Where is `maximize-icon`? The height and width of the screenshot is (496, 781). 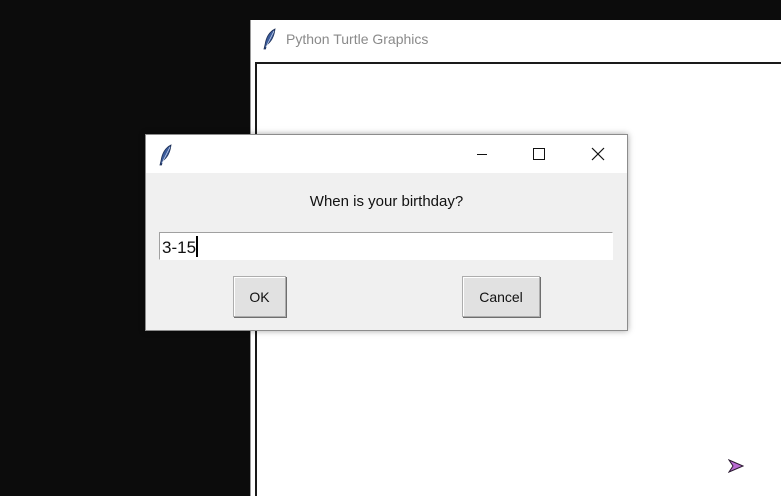
maximize-icon is located at coordinates (539, 154).